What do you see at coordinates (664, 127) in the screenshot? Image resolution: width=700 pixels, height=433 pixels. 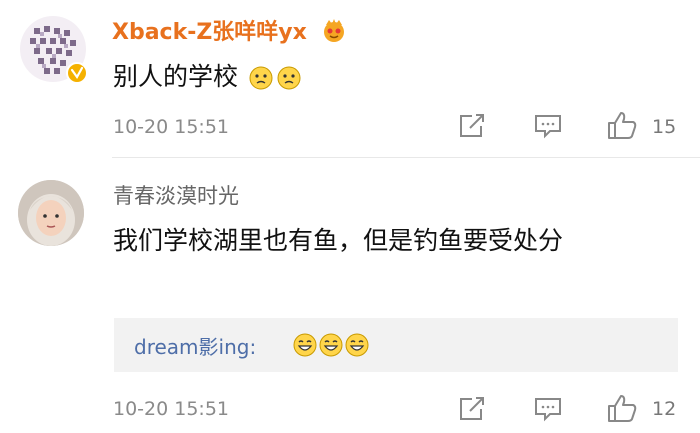 I see `like-count: 15` at bounding box center [664, 127].